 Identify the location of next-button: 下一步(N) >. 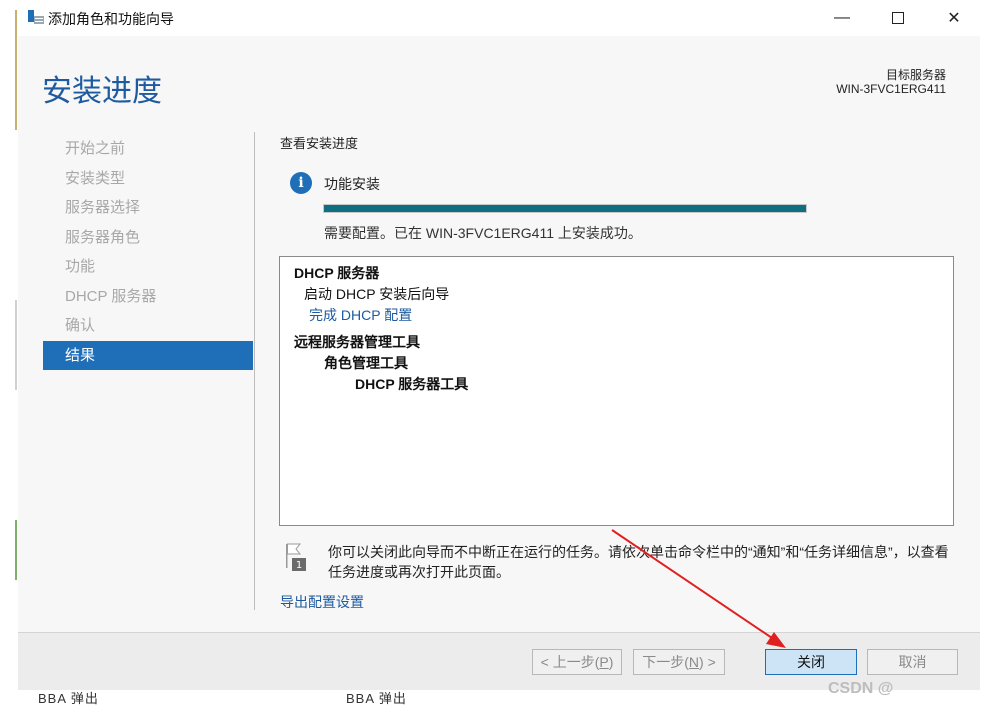
(679, 662).